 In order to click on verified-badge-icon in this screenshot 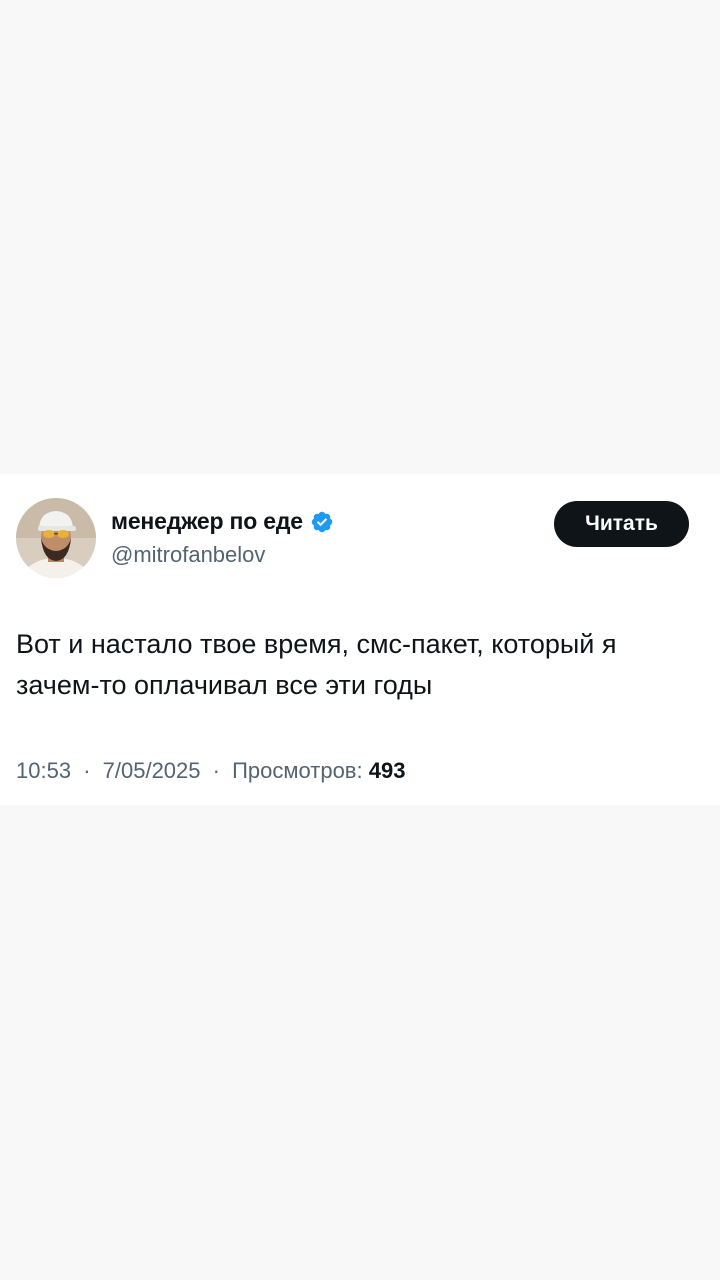, I will do `click(322, 522)`.